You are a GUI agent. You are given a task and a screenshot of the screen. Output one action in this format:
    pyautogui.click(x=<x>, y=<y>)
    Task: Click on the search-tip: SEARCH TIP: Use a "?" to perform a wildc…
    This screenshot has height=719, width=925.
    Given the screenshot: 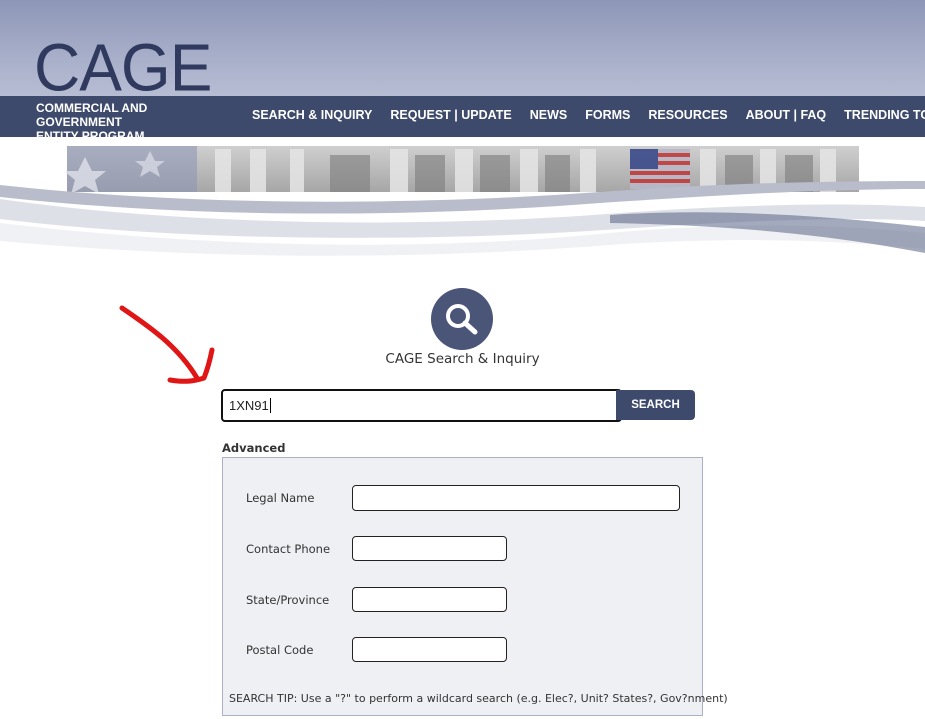 What is the action you would take?
    pyautogui.click(x=478, y=698)
    